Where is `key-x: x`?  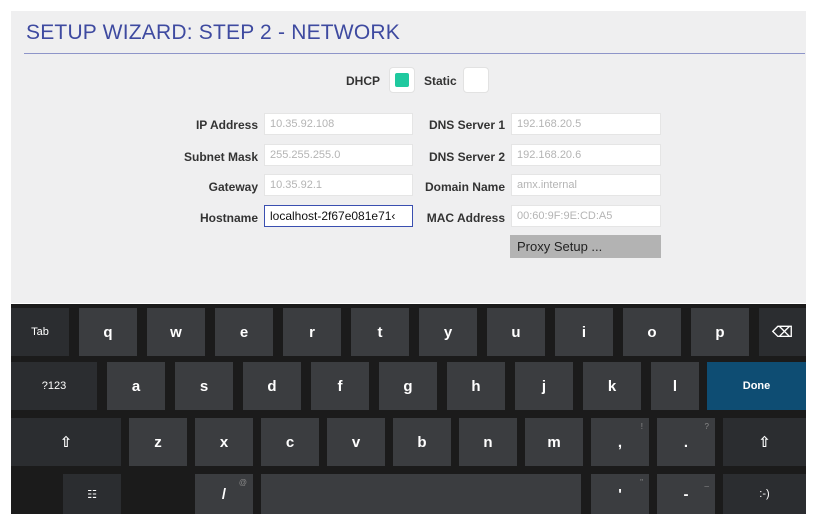
key-x: x is located at coordinates (224, 442).